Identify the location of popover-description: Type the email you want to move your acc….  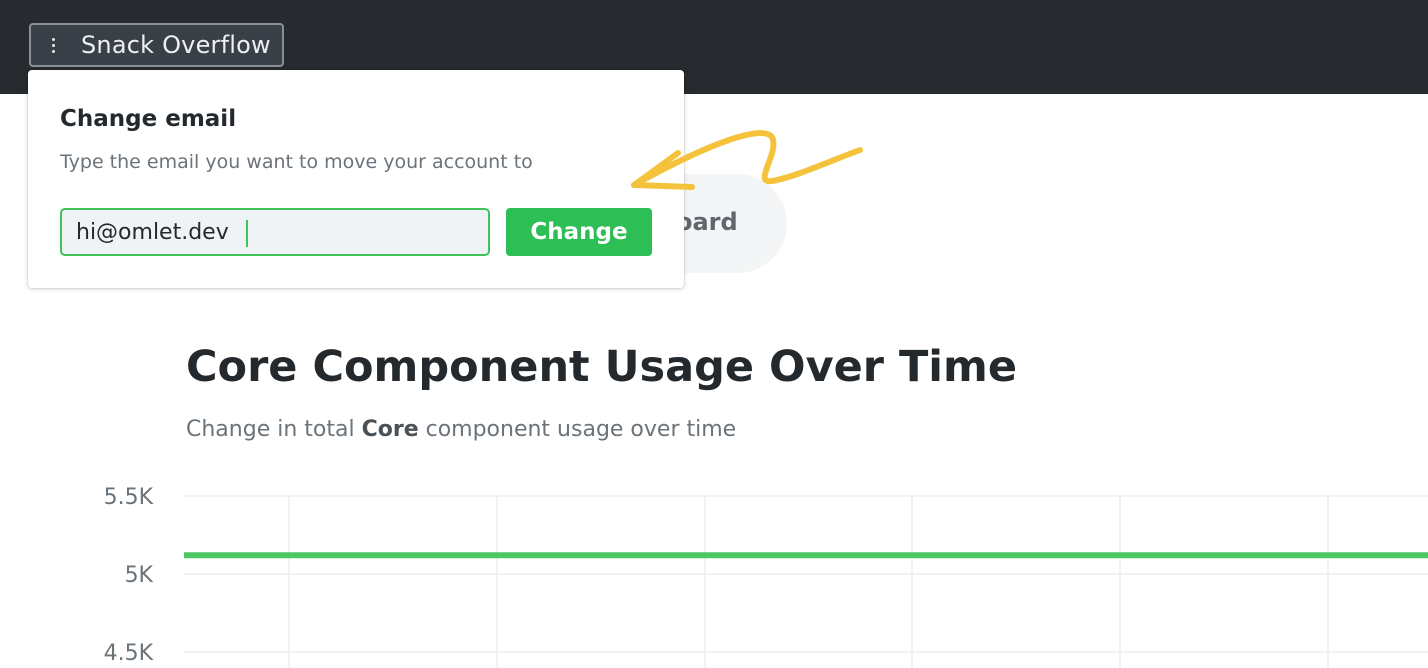
(296, 162).